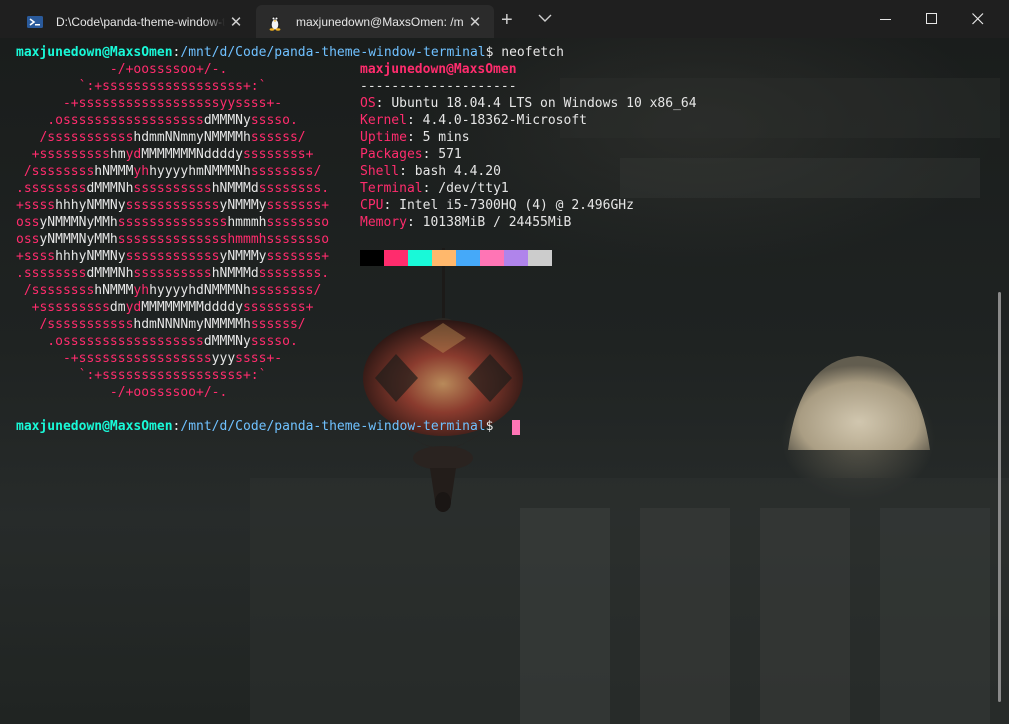 This screenshot has width=1009, height=724. What do you see at coordinates (446, 137) in the screenshot?
I see `info-value: 5 mins` at bounding box center [446, 137].